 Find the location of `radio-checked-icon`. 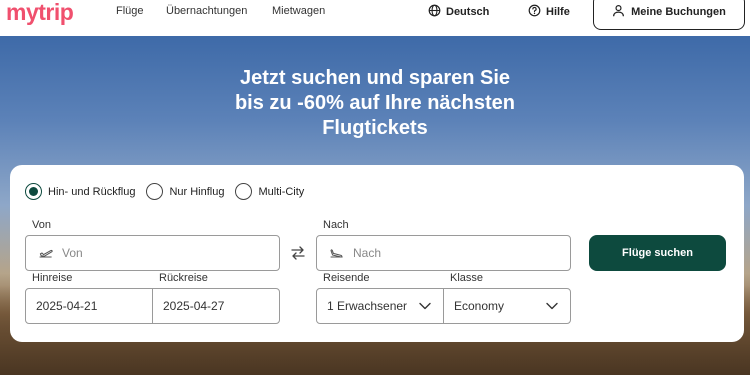

radio-checked-icon is located at coordinates (33, 191).